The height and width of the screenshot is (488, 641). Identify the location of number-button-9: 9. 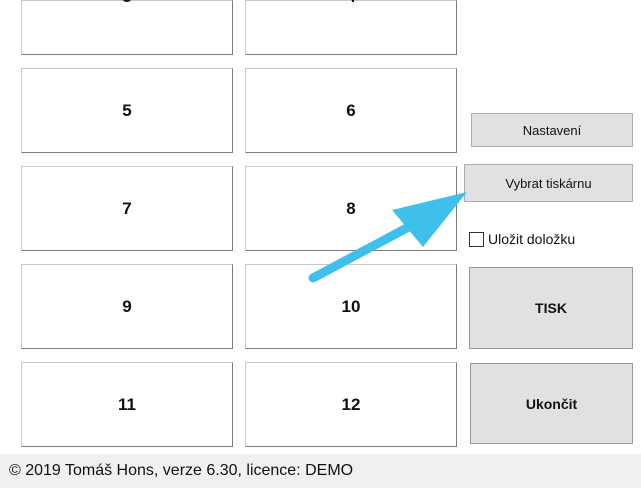
(127, 306).